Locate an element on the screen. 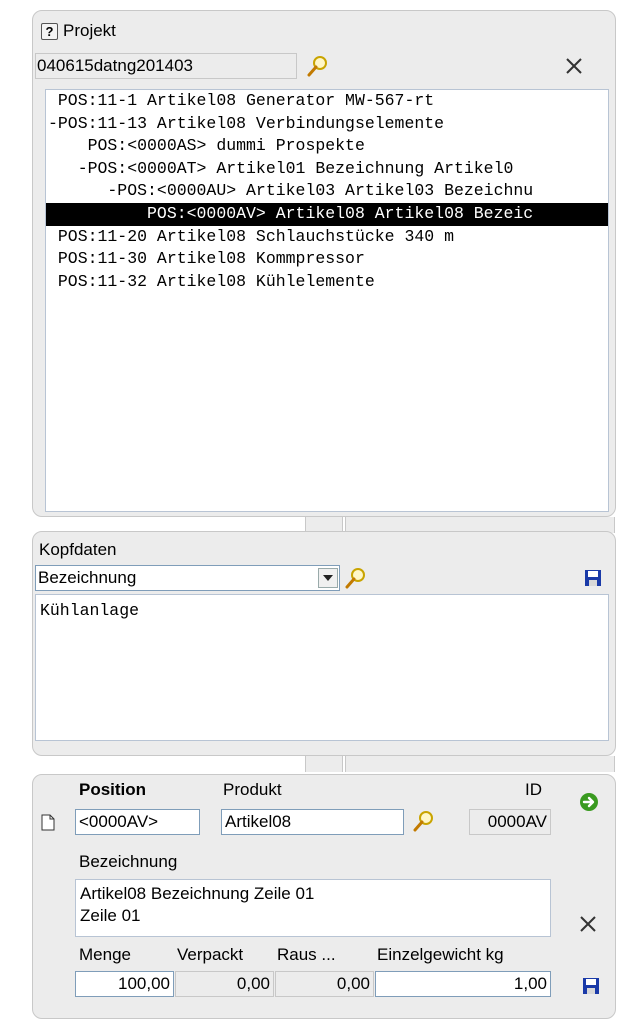 This screenshot has width=617, height=1028. tree-row: POS:11-30 Artikel08 Kommpressor is located at coordinates (327, 259).